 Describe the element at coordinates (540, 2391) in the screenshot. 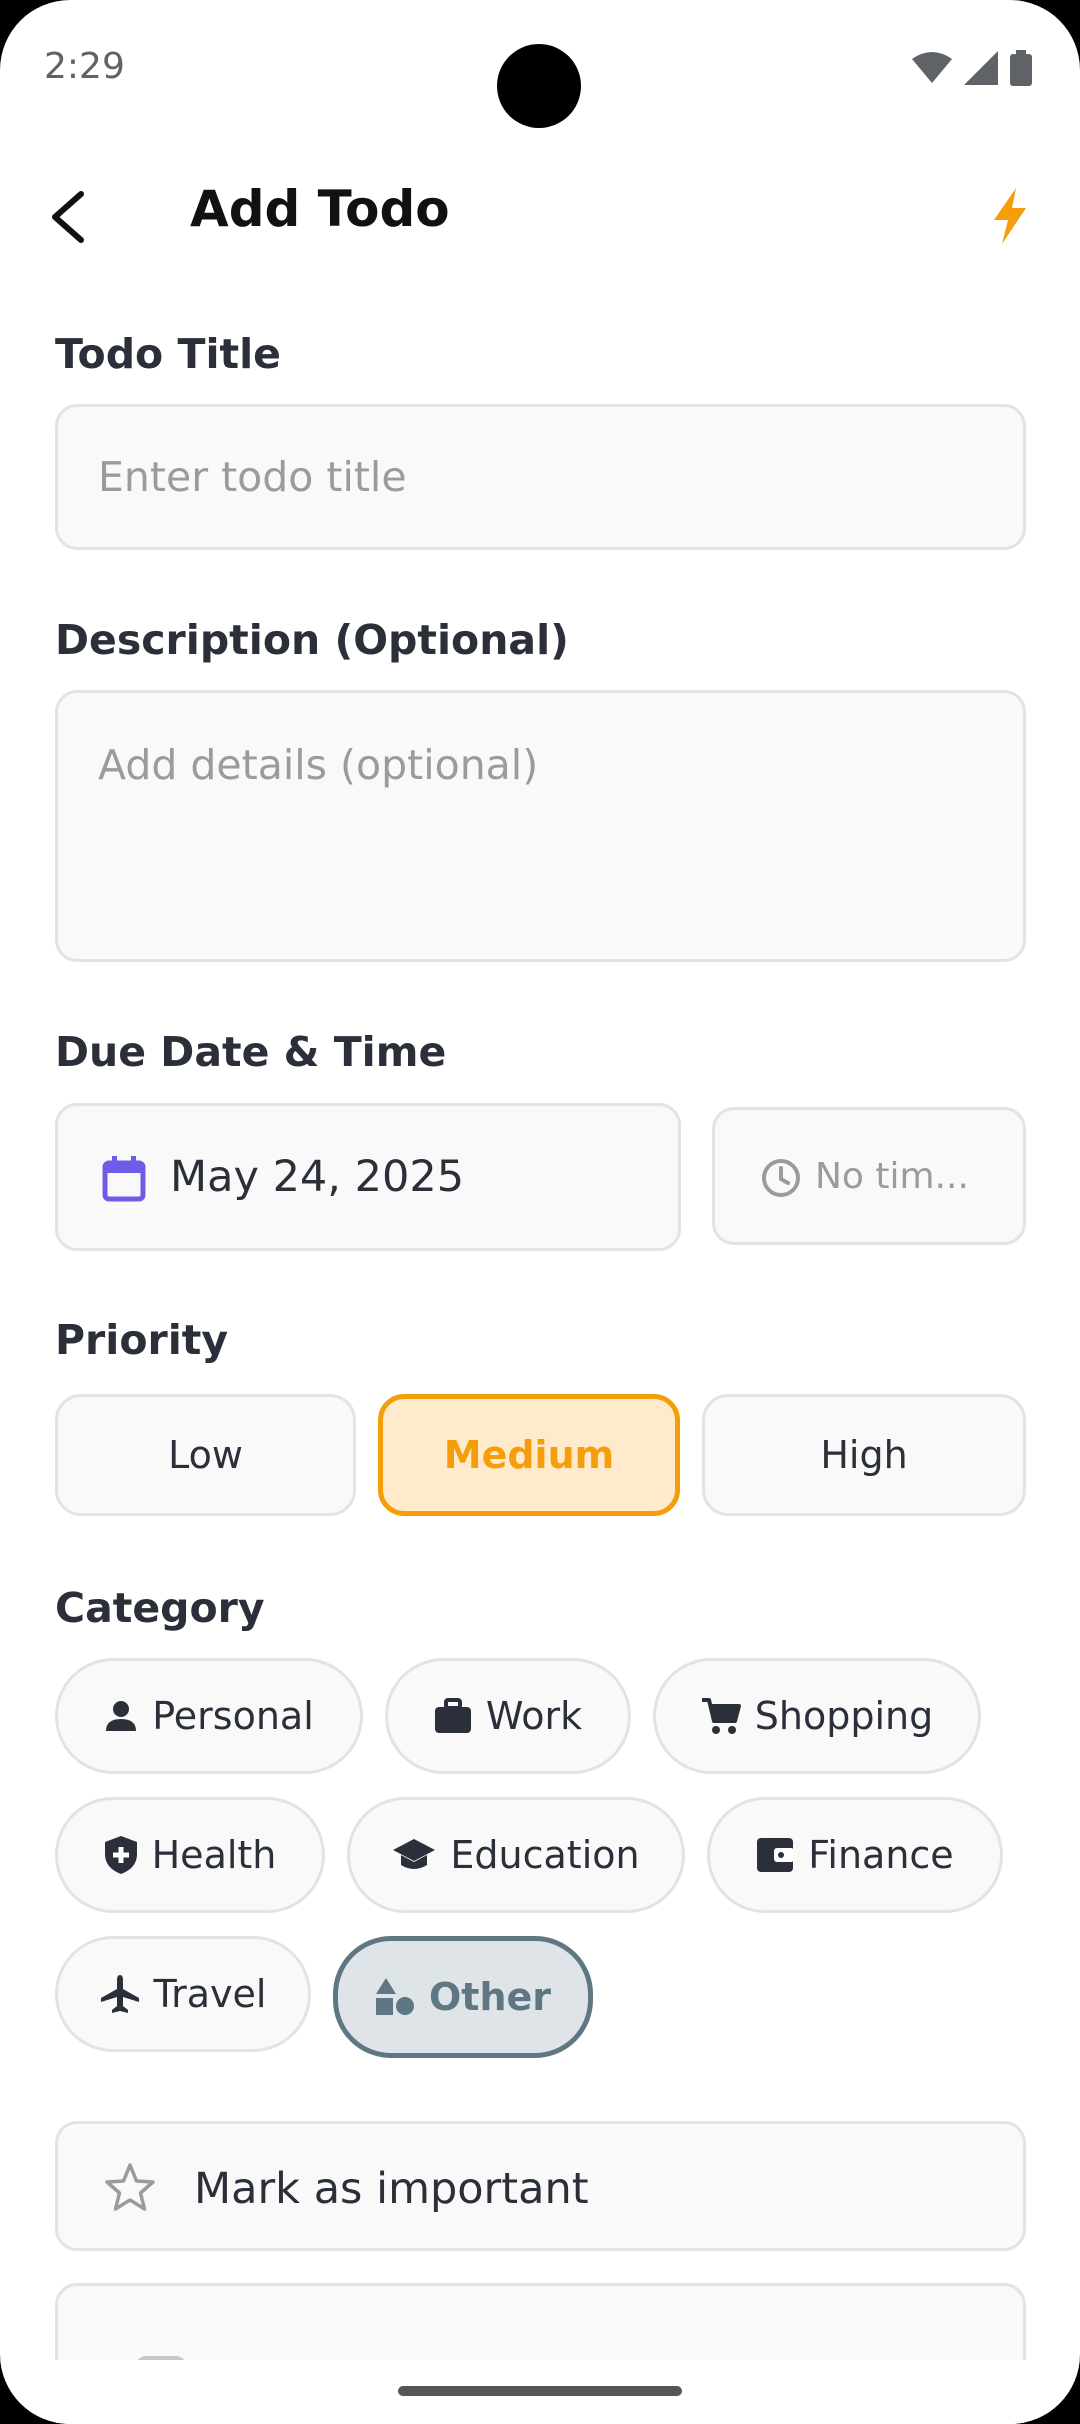

I see `home-indicator` at that location.